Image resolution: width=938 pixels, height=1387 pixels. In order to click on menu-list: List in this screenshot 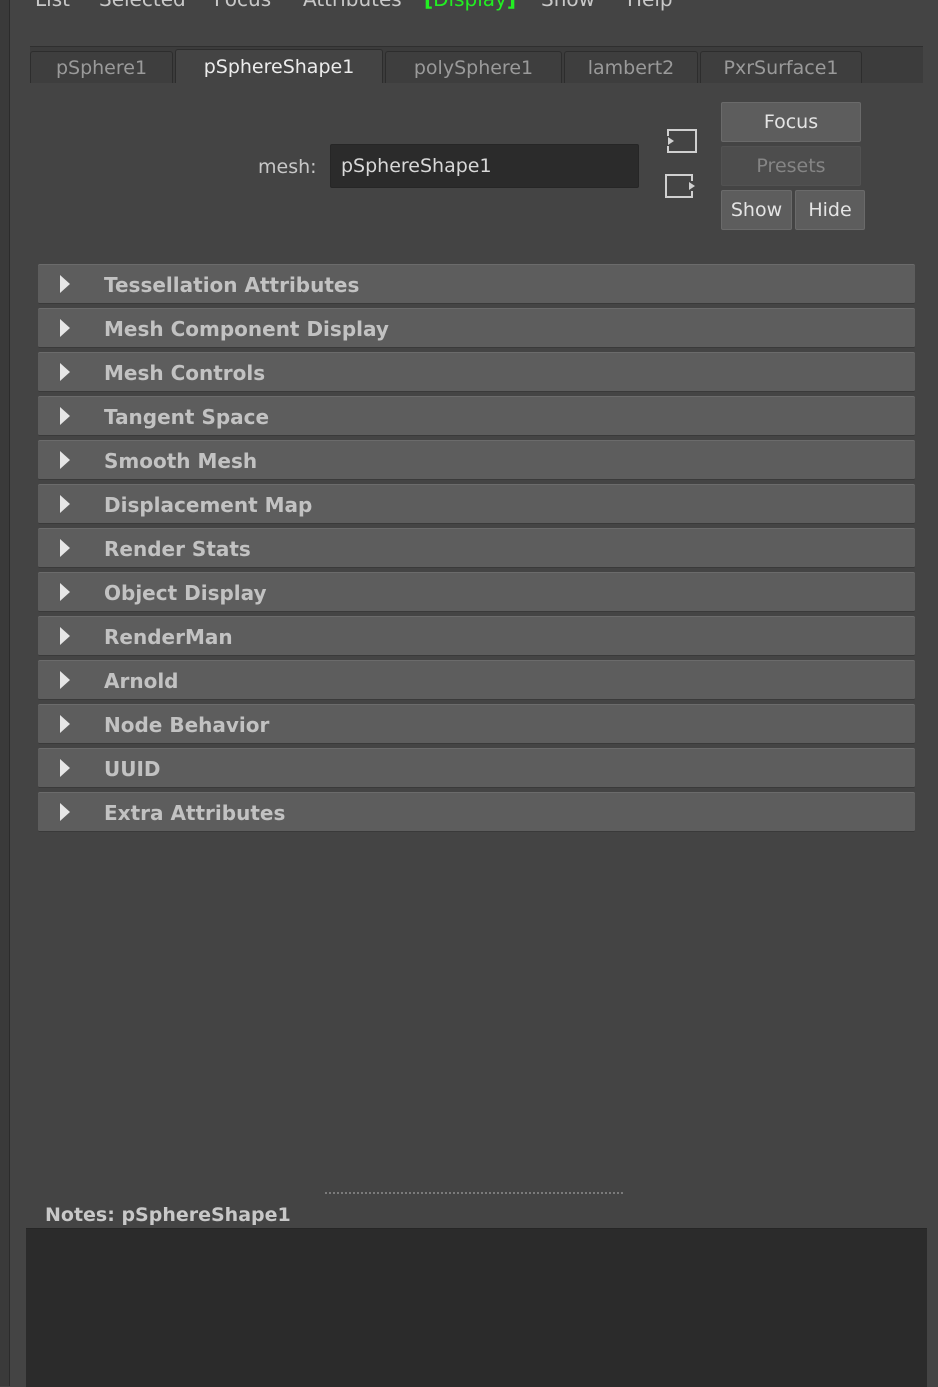, I will do `click(52, 5)`.